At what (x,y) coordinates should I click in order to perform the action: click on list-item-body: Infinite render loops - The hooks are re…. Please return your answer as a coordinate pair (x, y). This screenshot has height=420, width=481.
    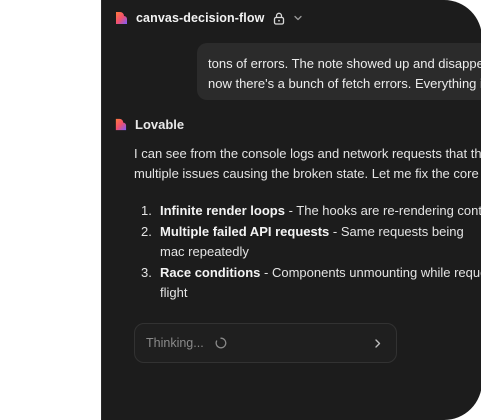
    Looking at the image, I should click on (320, 211).